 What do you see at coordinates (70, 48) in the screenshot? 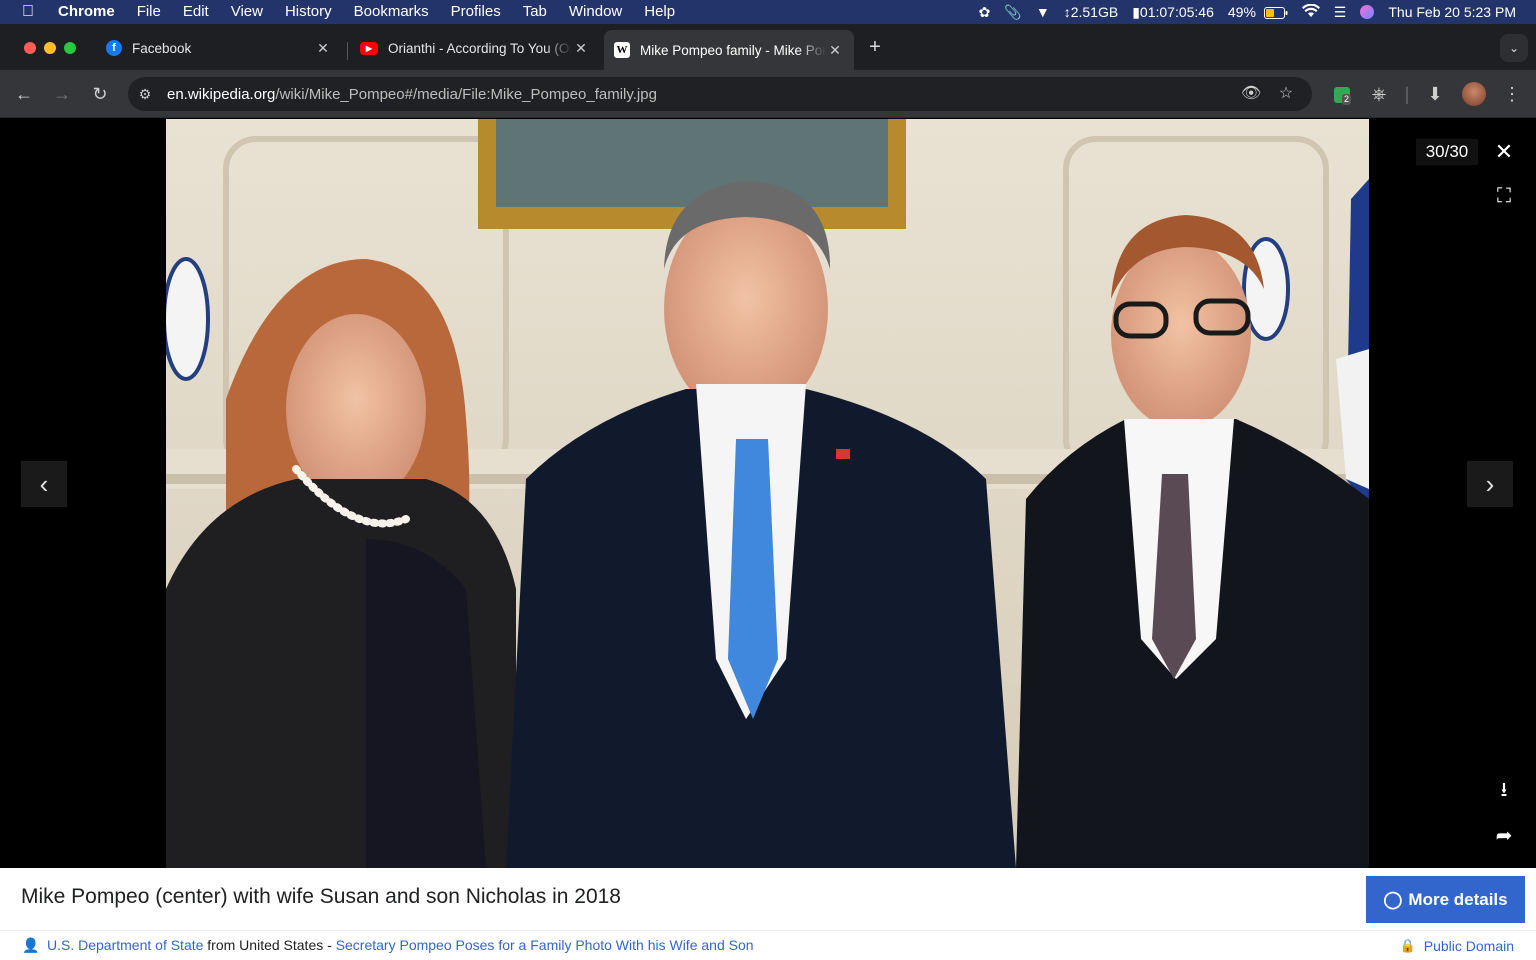
I see `zoom-window-button` at bounding box center [70, 48].